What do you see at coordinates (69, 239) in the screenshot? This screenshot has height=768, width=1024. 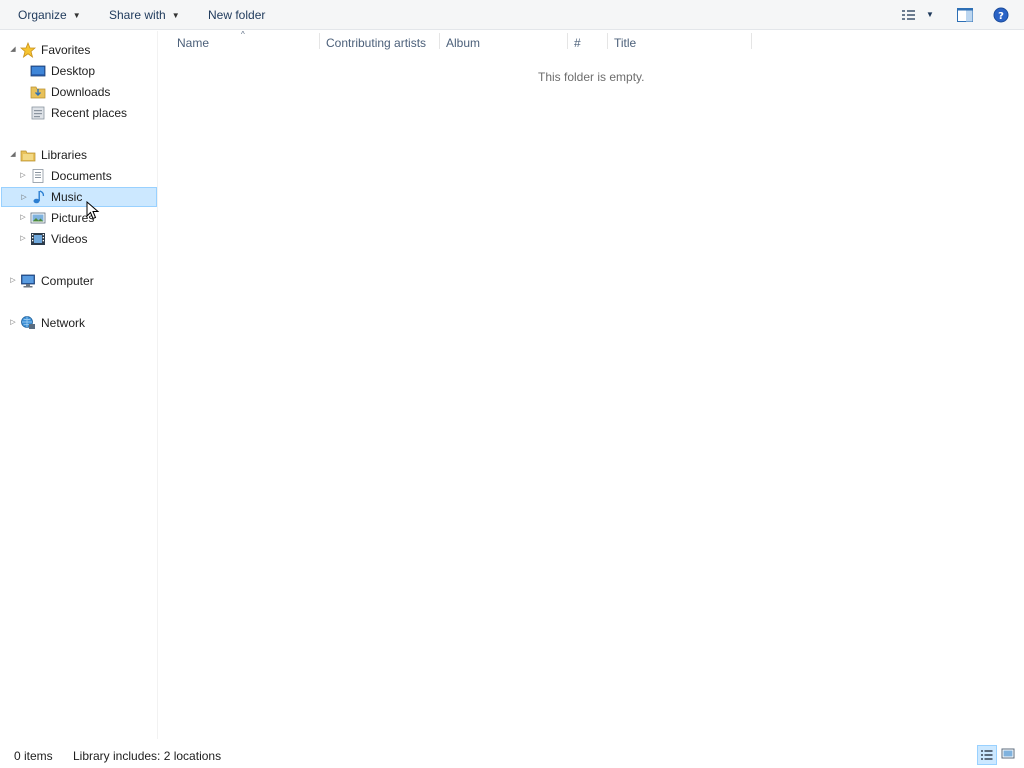 I see `nav-item-label: Videos` at bounding box center [69, 239].